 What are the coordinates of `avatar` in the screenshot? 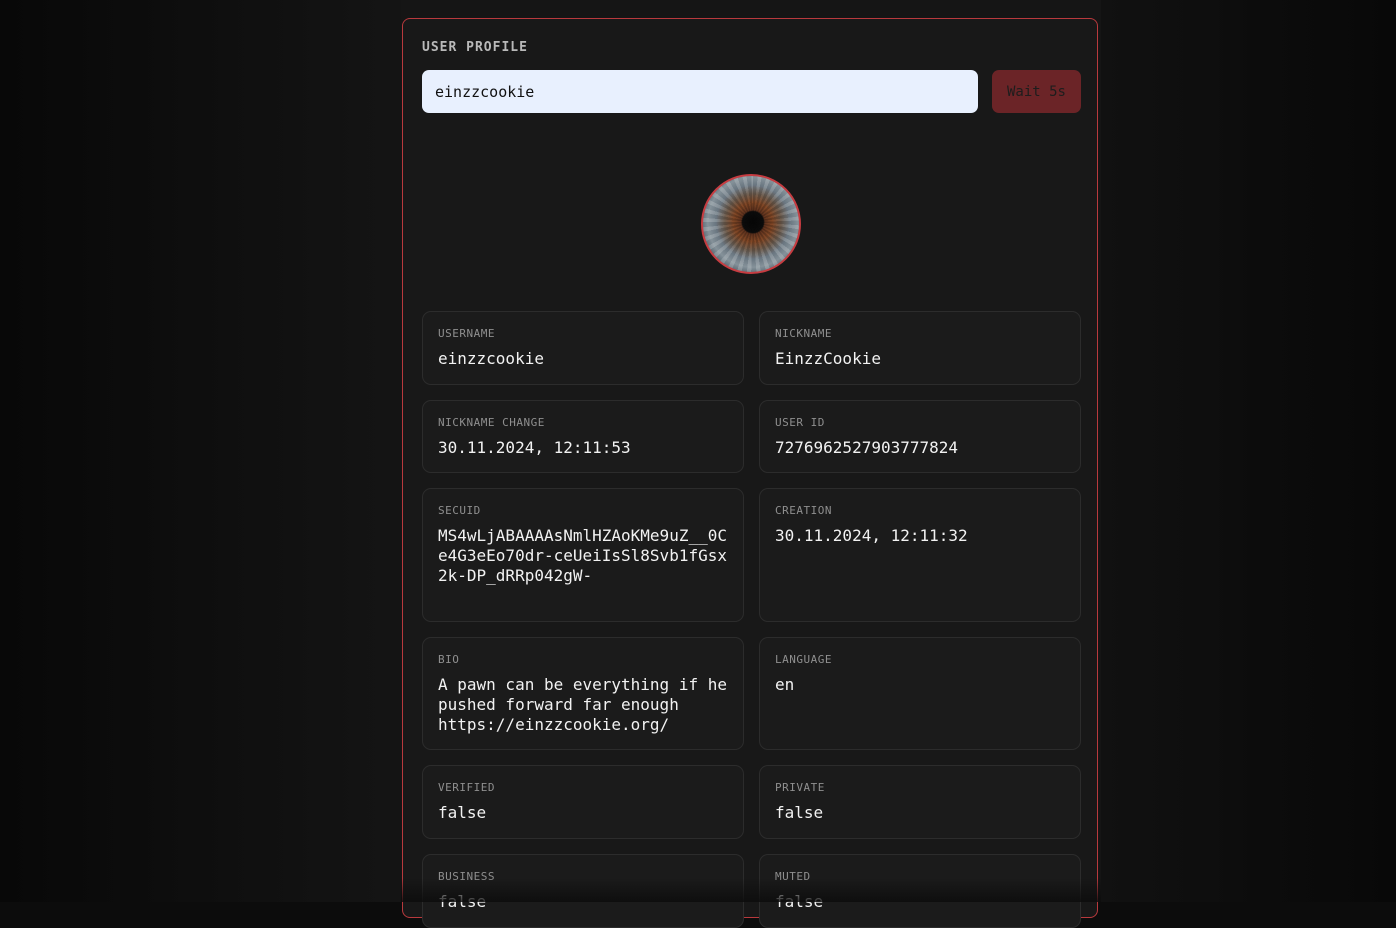 It's located at (751, 224).